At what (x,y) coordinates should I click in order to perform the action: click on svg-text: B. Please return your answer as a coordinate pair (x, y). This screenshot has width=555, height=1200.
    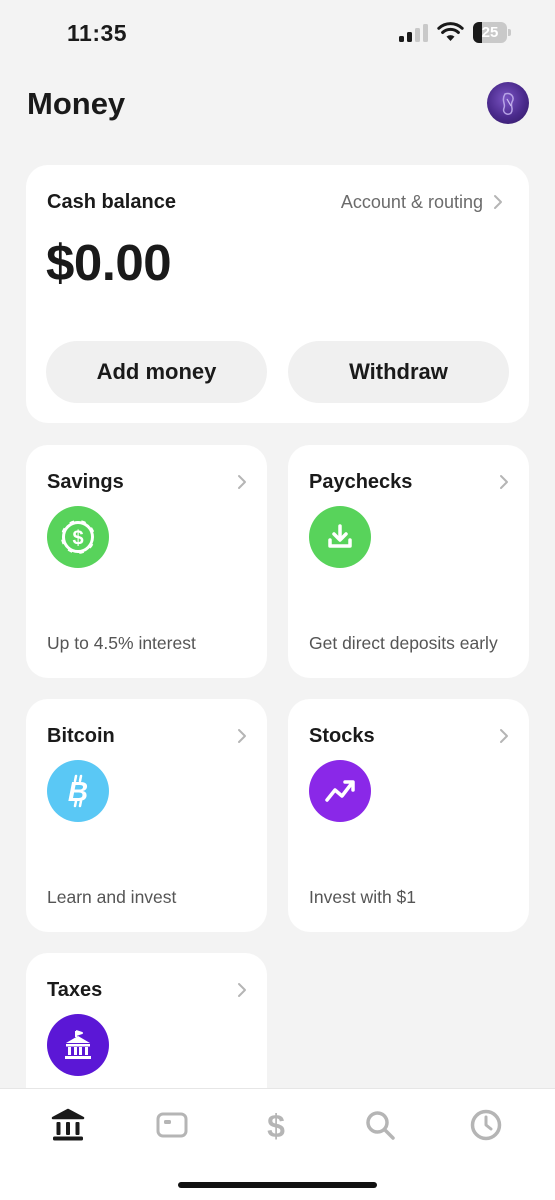
    Looking at the image, I should click on (78, 791).